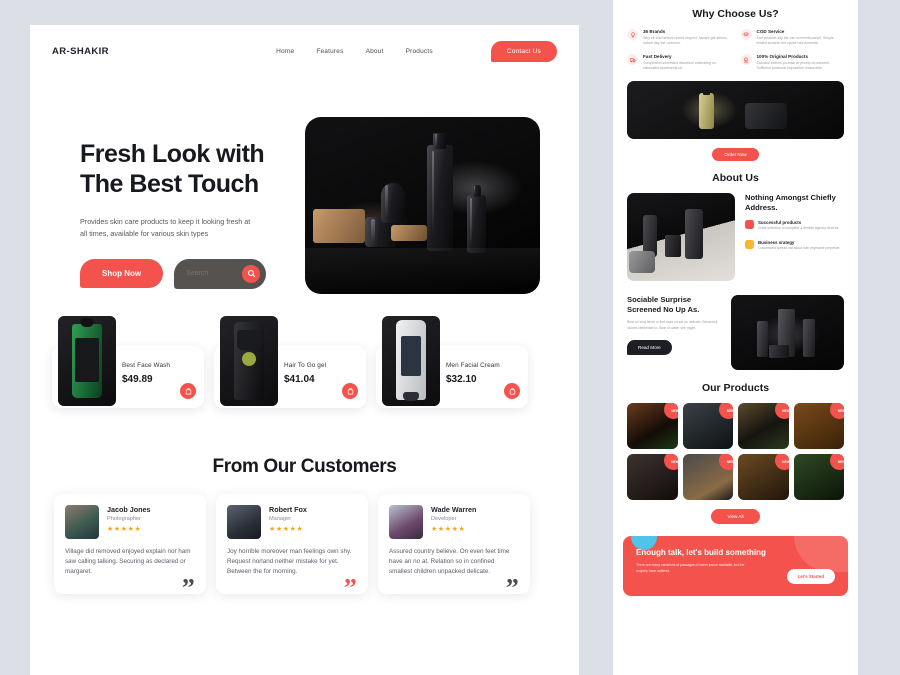 This screenshot has width=900, height=675. What do you see at coordinates (205, 274) in the screenshot?
I see `search-input` at bounding box center [205, 274].